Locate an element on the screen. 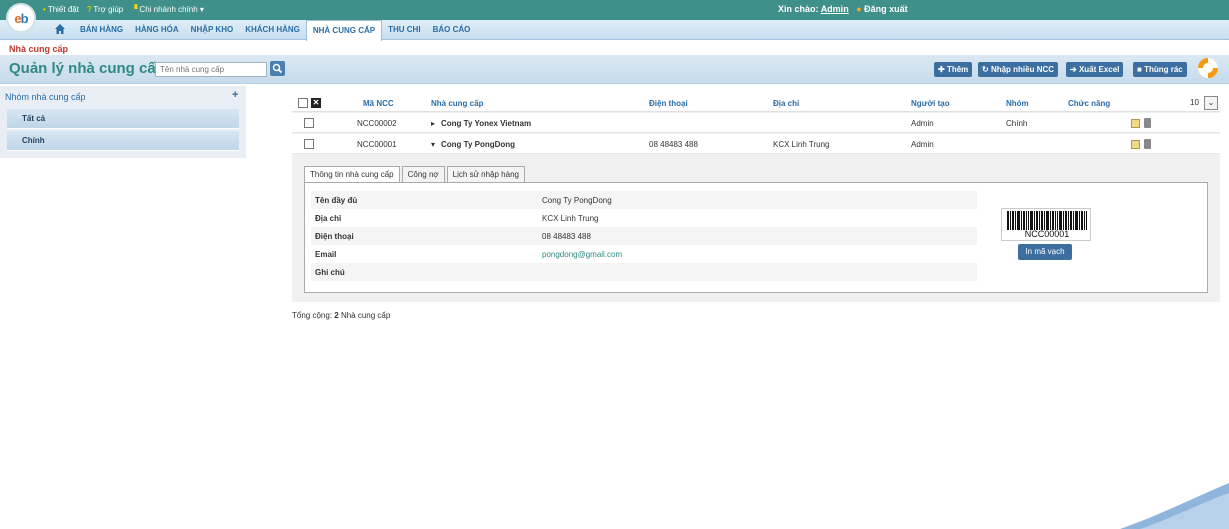  page-size-value: 10 is located at coordinates (1194, 102).